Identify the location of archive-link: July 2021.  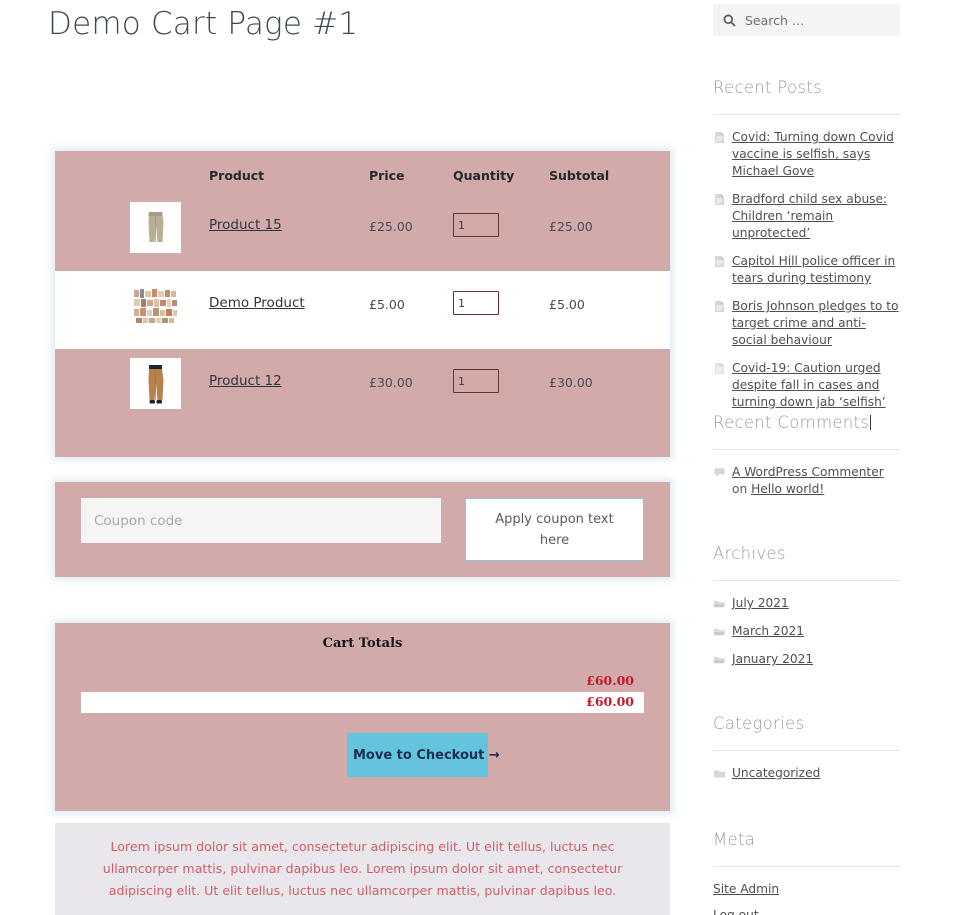
(760, 603).